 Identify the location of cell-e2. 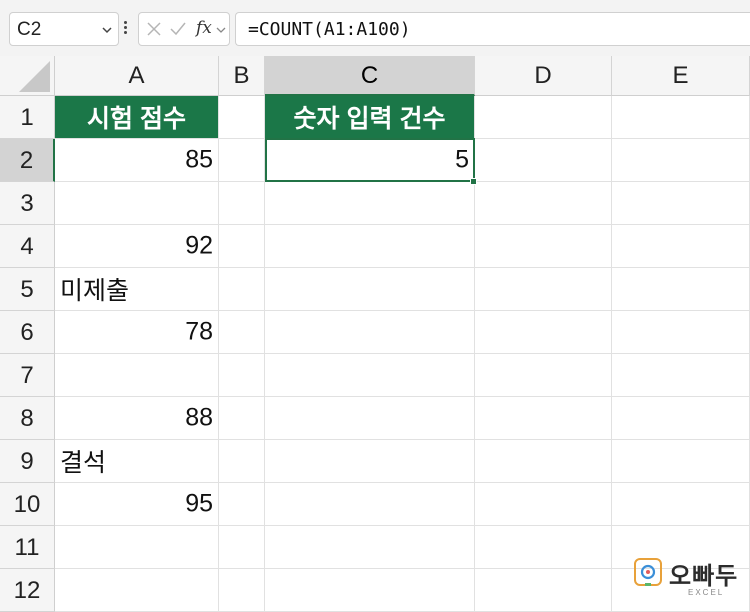
(681, 160).